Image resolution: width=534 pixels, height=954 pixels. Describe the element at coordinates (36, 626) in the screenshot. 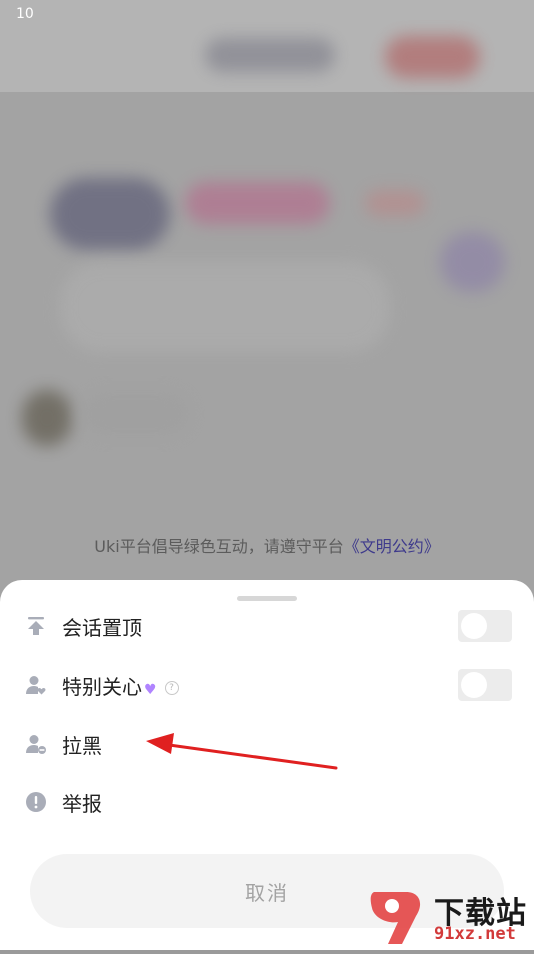

I see `pin-top-icon` at that location.